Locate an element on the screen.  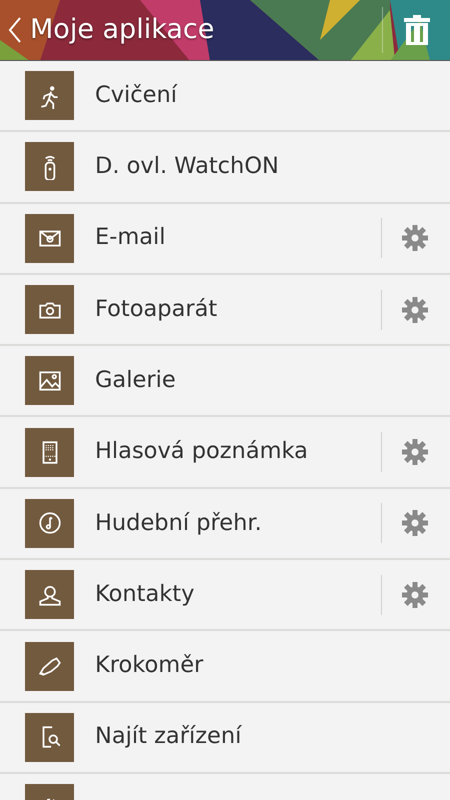
app-name: D. ovl. WatchON is located at coordinates (187, 167).